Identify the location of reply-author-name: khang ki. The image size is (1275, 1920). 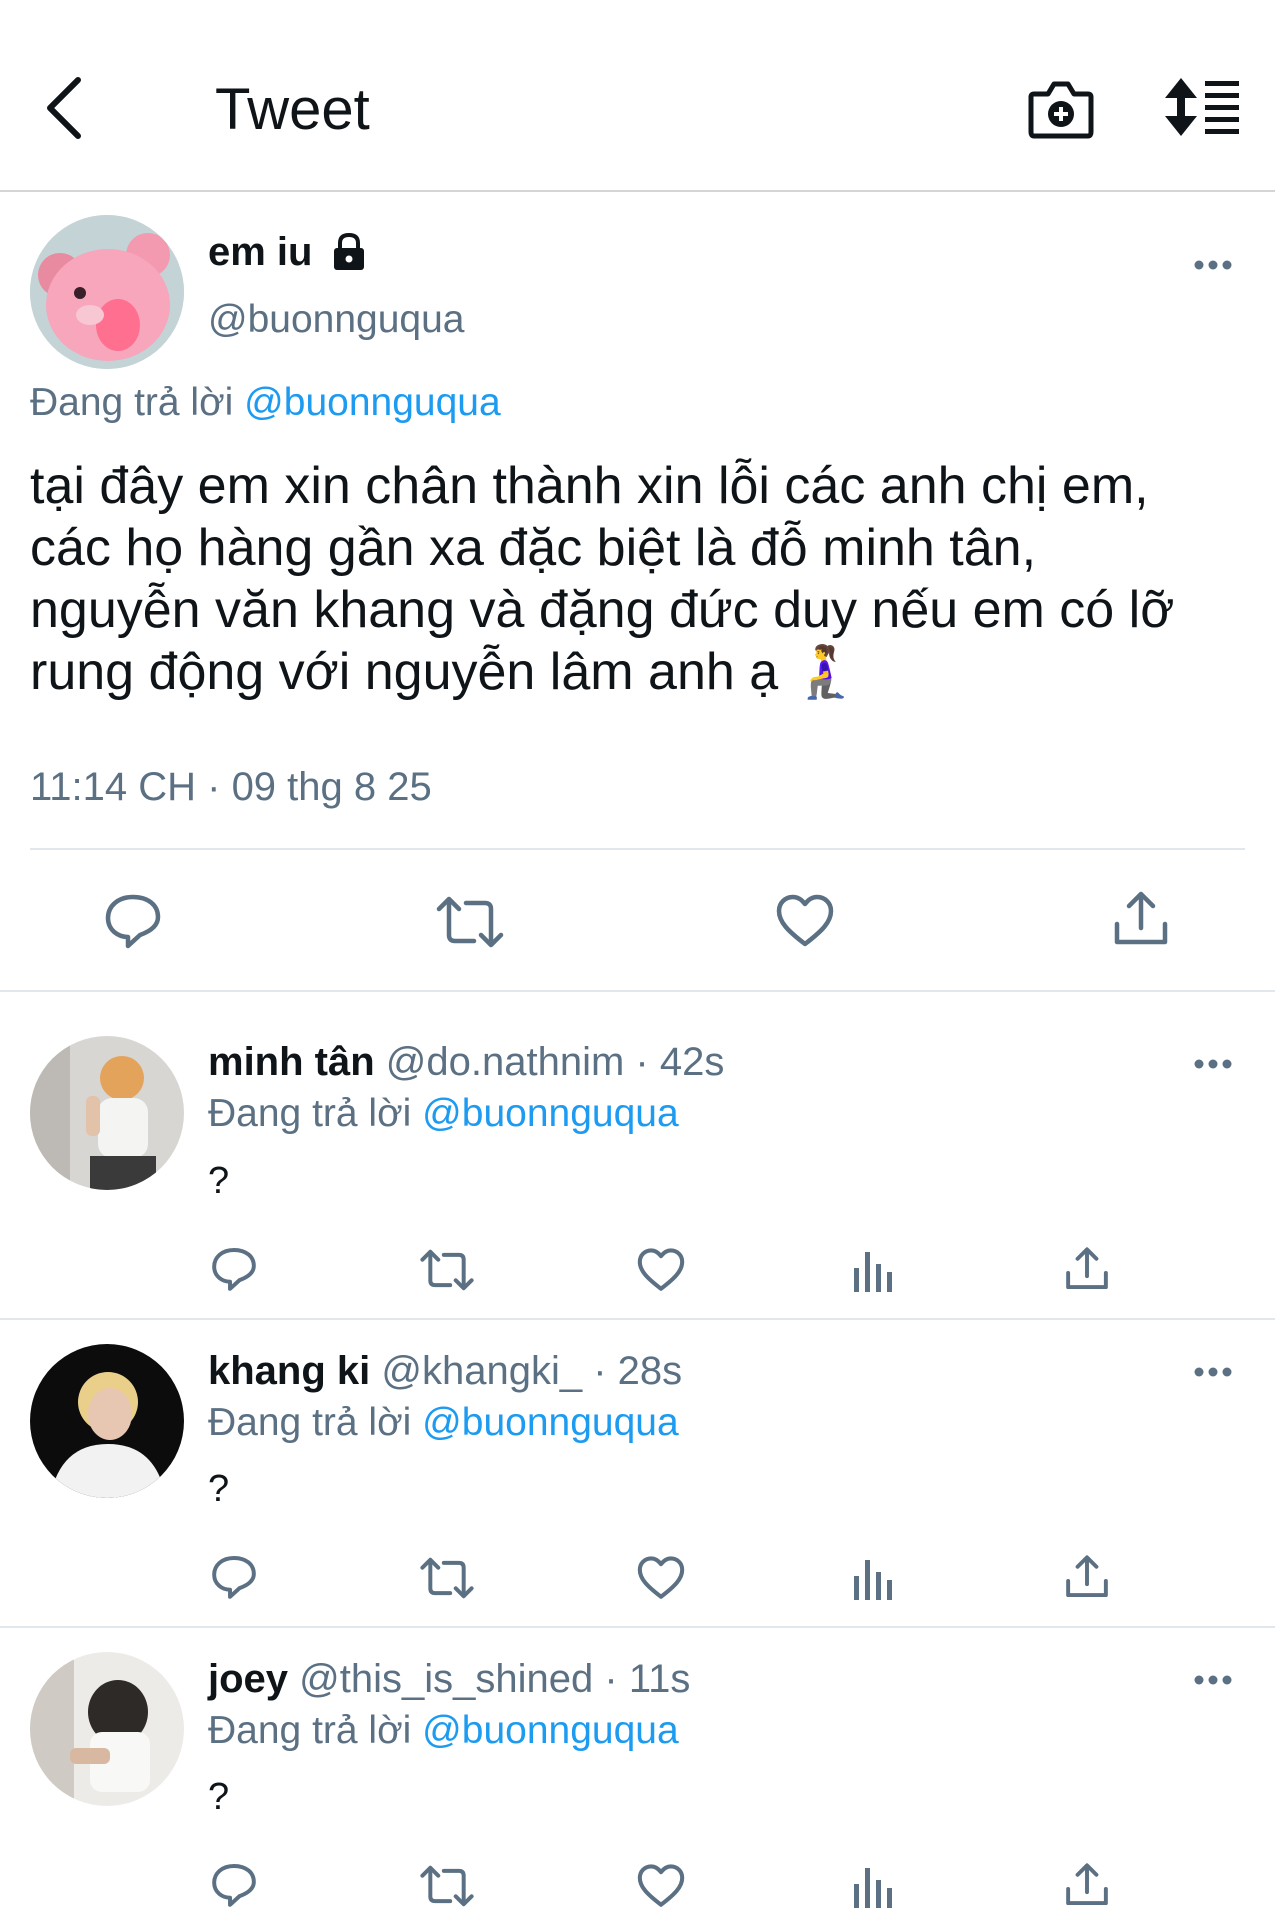
(289, 1371).